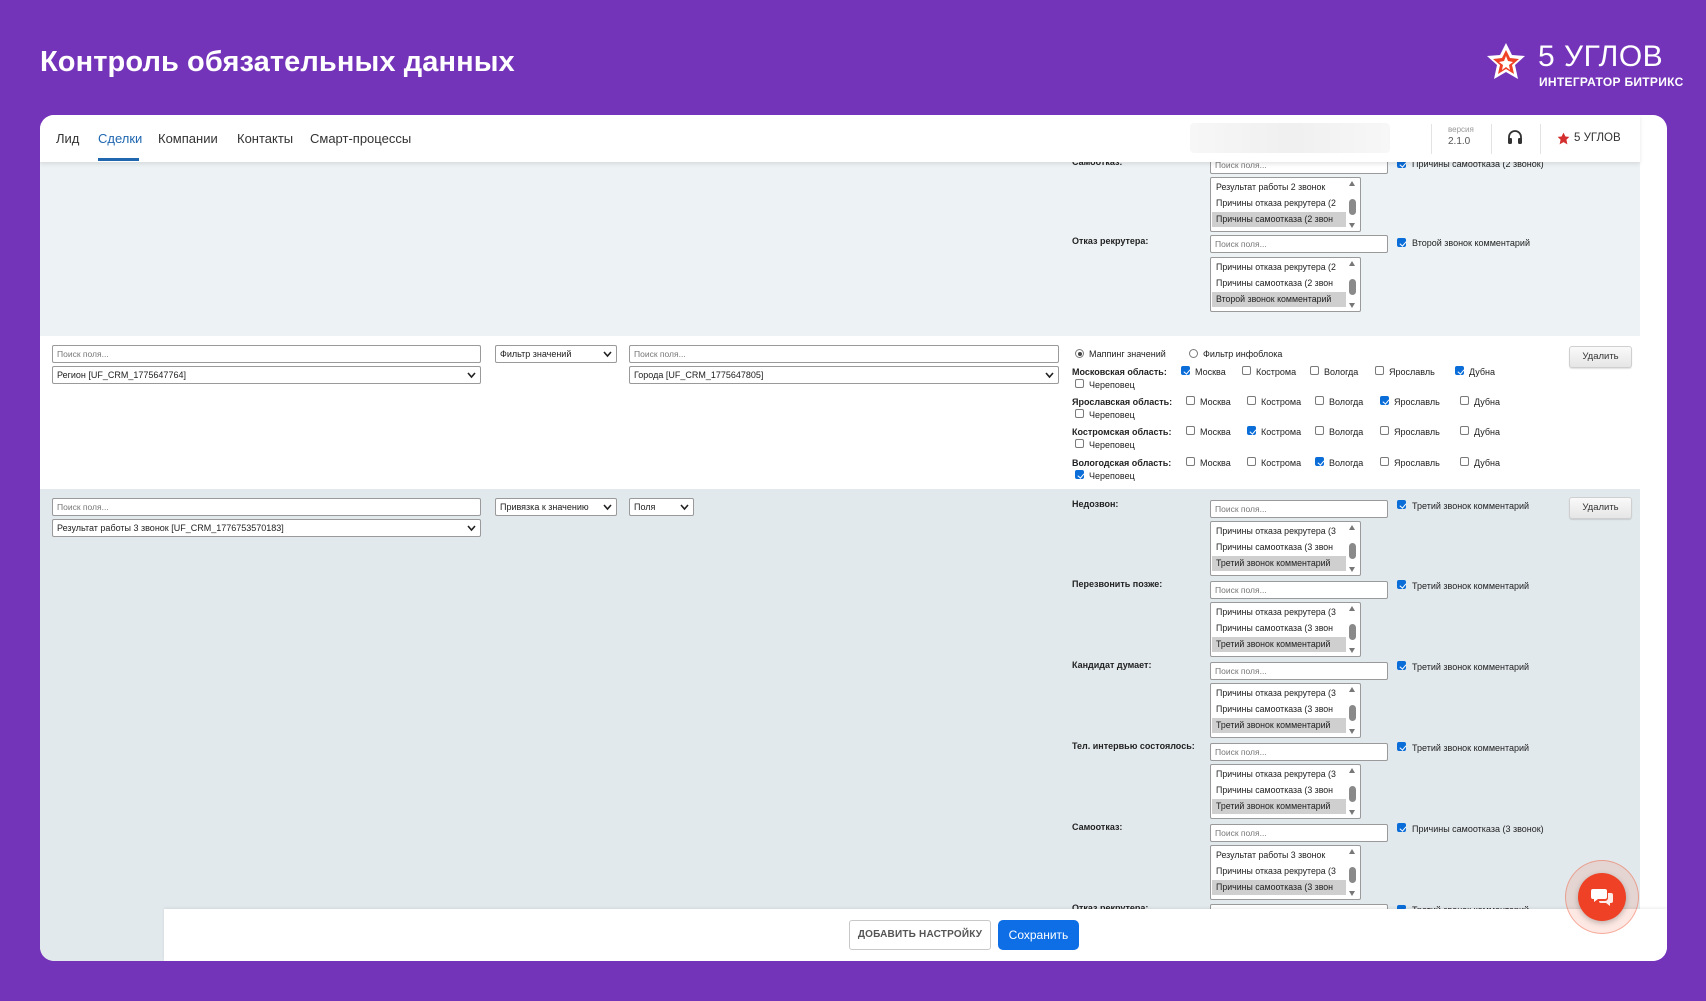 This screenshot has height=1001, width=1706. I want to click on target-field-select: Города [UF_CRM_1775647805], so click(844, 375).